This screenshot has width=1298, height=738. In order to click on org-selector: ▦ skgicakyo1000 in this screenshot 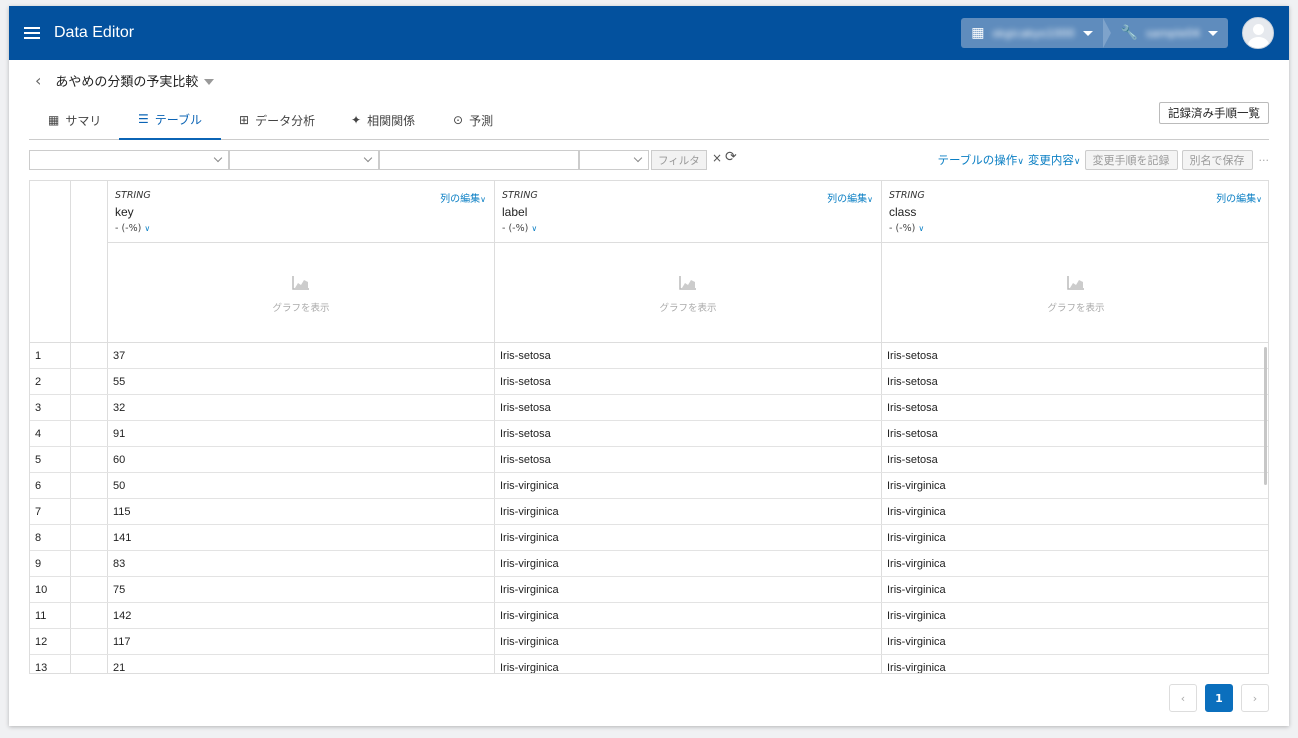, I will do `click(1031, 33)`.